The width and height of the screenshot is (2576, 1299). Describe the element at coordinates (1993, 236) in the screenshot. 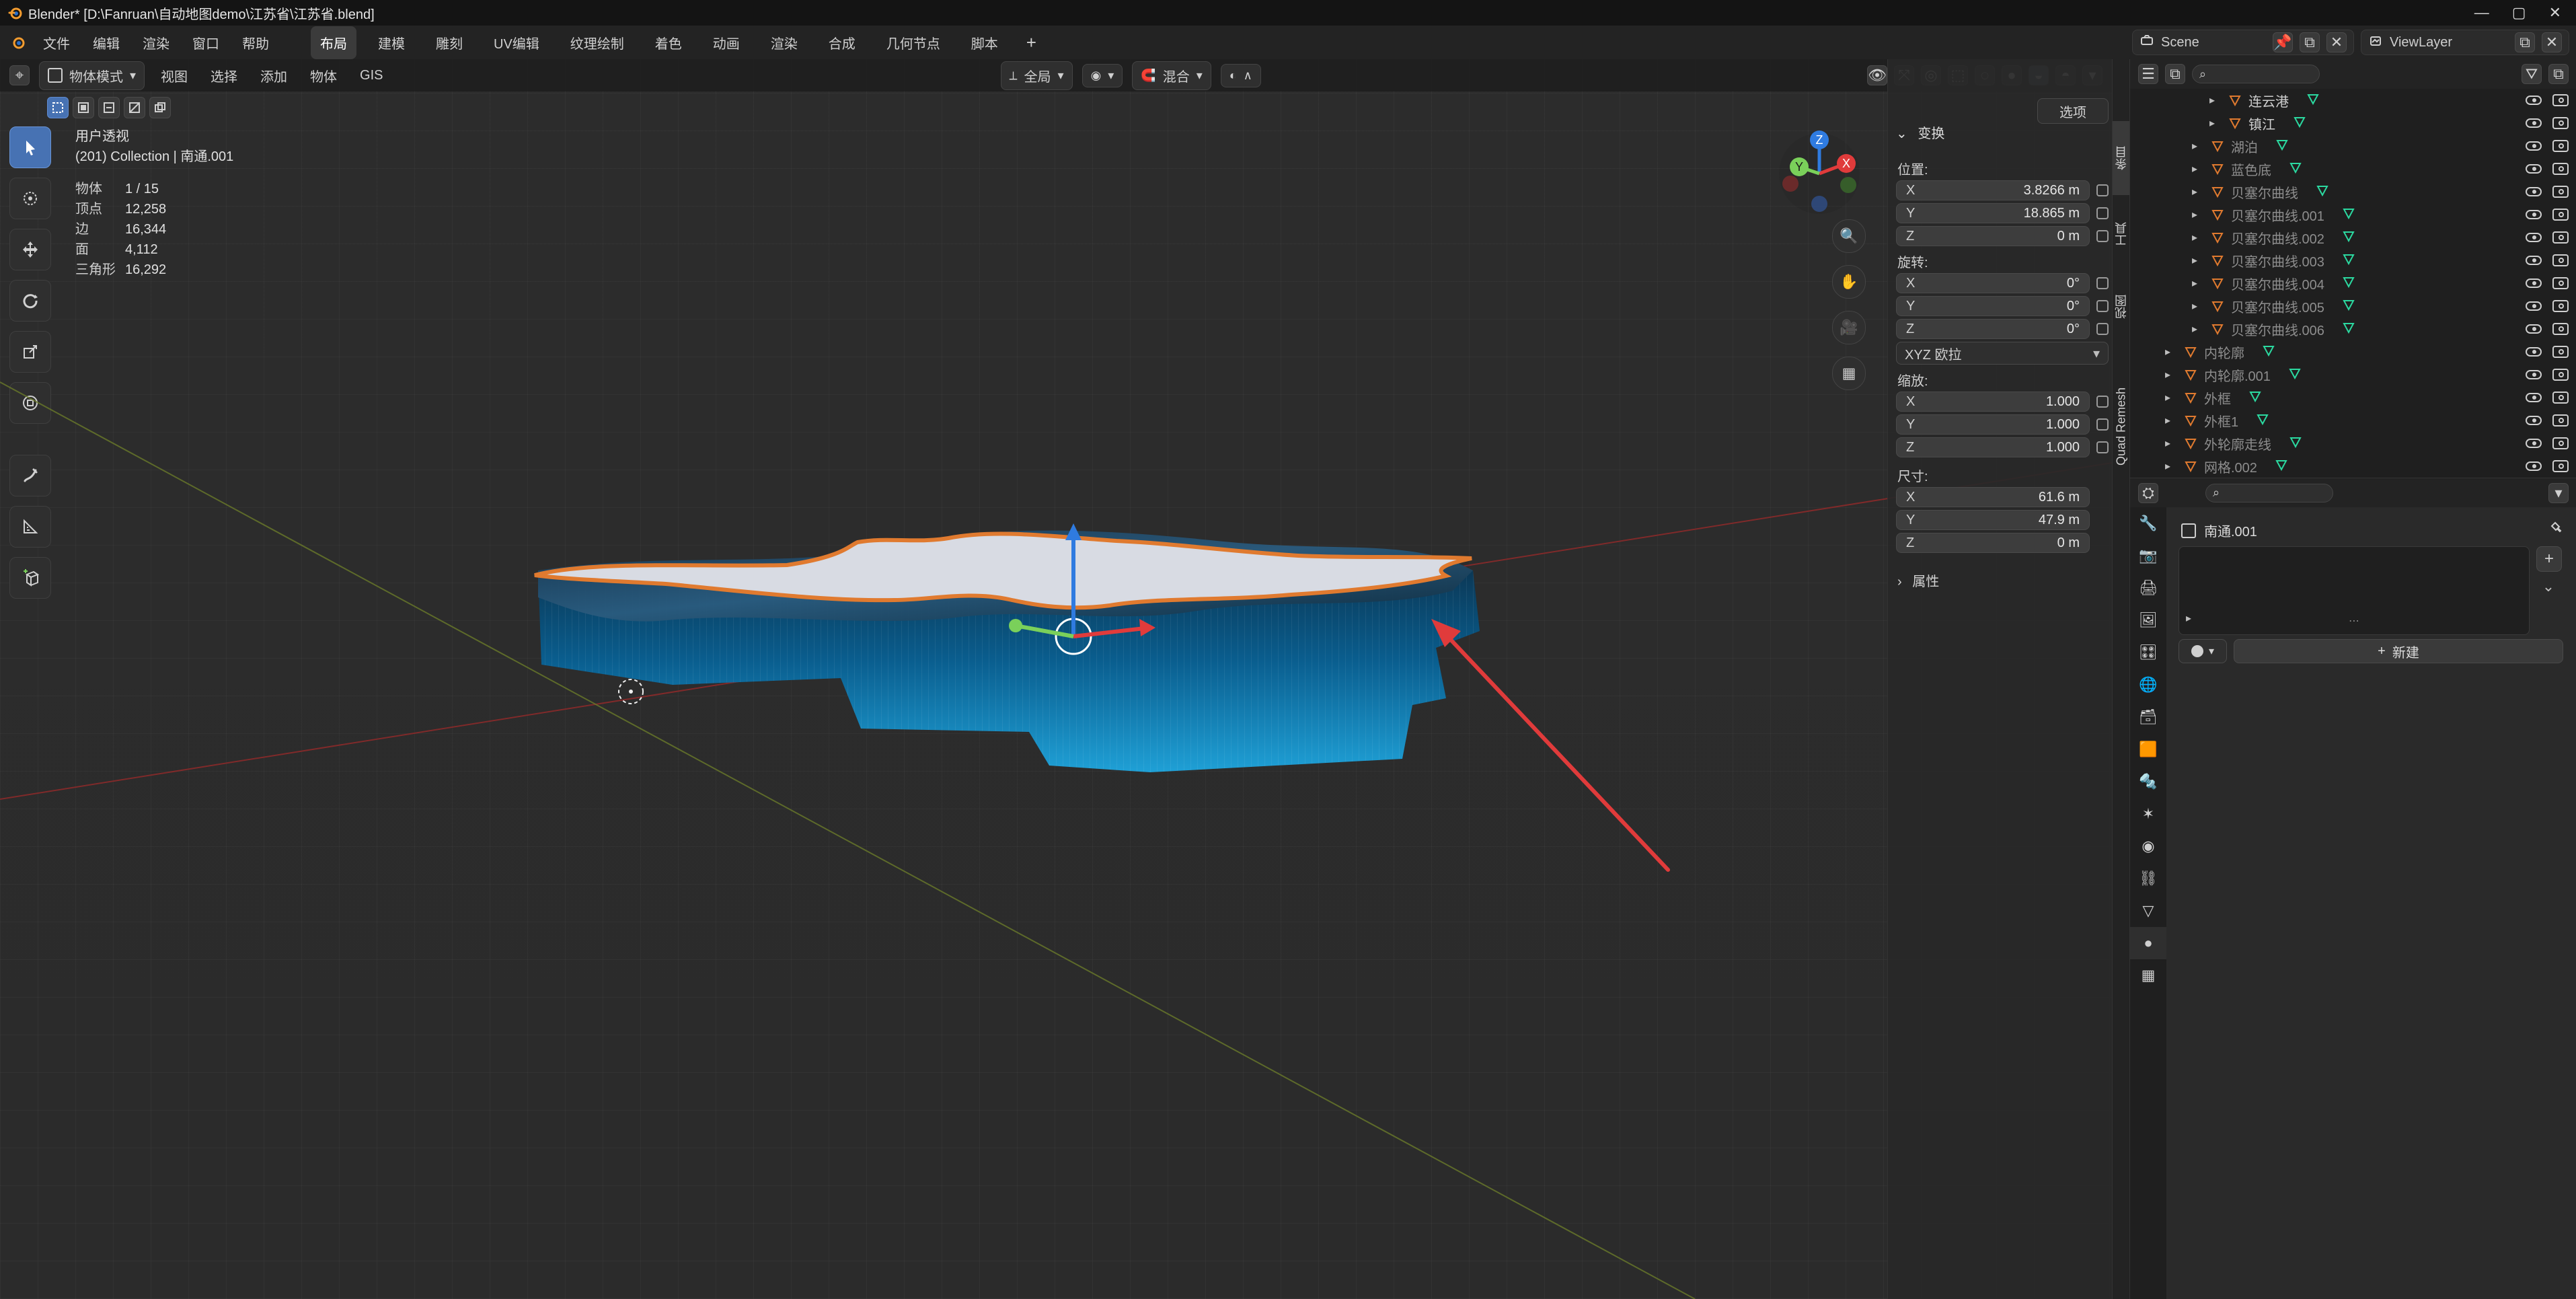

I see `location-z-field: Z 0 m` at that location.